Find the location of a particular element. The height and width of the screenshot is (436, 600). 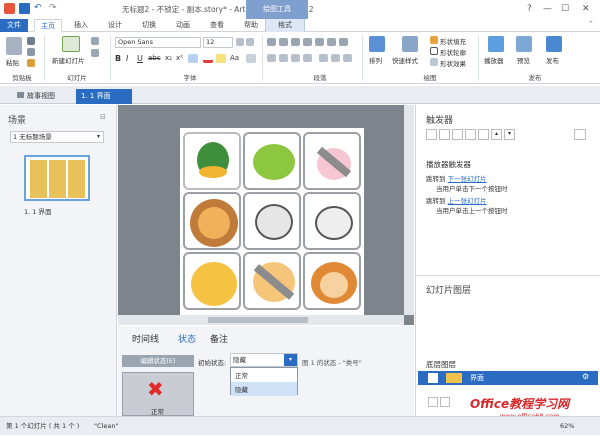

cut-icon is located at coordinates (31, 41).